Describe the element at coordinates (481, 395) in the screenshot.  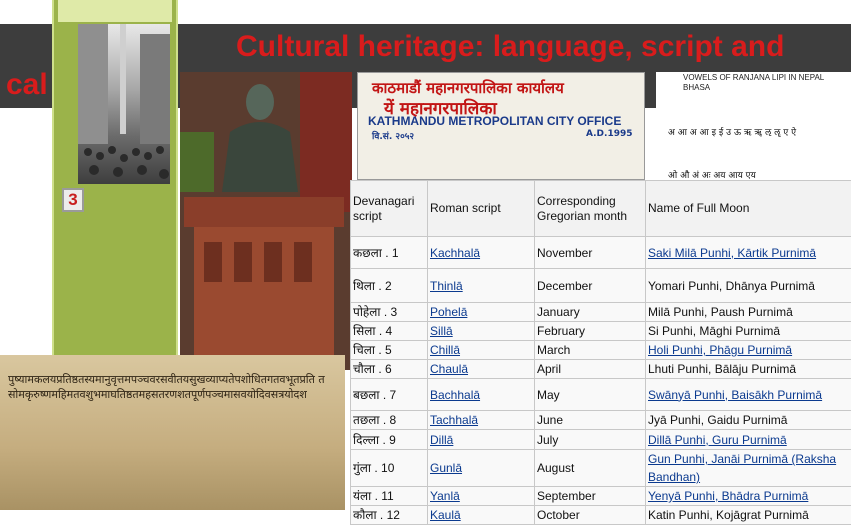
I see `cell-roman: Bachhalā` at that location.